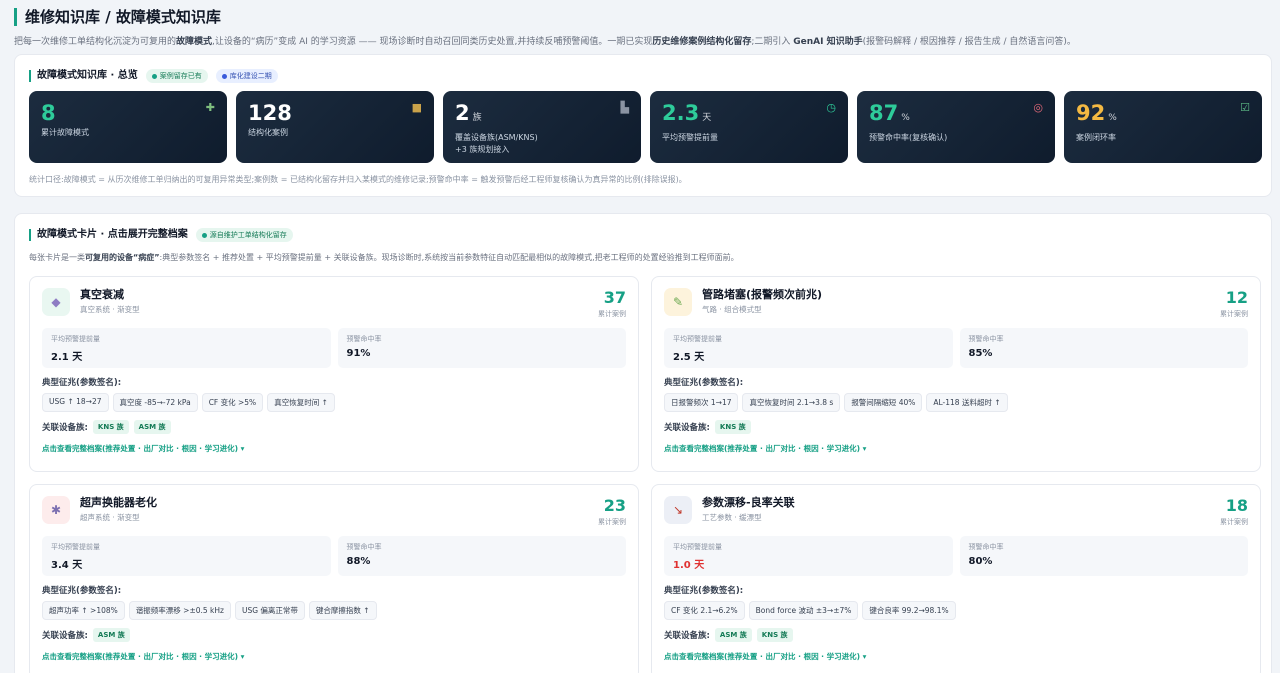 The width and height of the screenshot is (1280, 673). What do you see at coordinates (108, 235) in the screenshot?
I see `cards-title: 故障模式卡片 · 点击展开完整档案` at bounding box center [108, 235].